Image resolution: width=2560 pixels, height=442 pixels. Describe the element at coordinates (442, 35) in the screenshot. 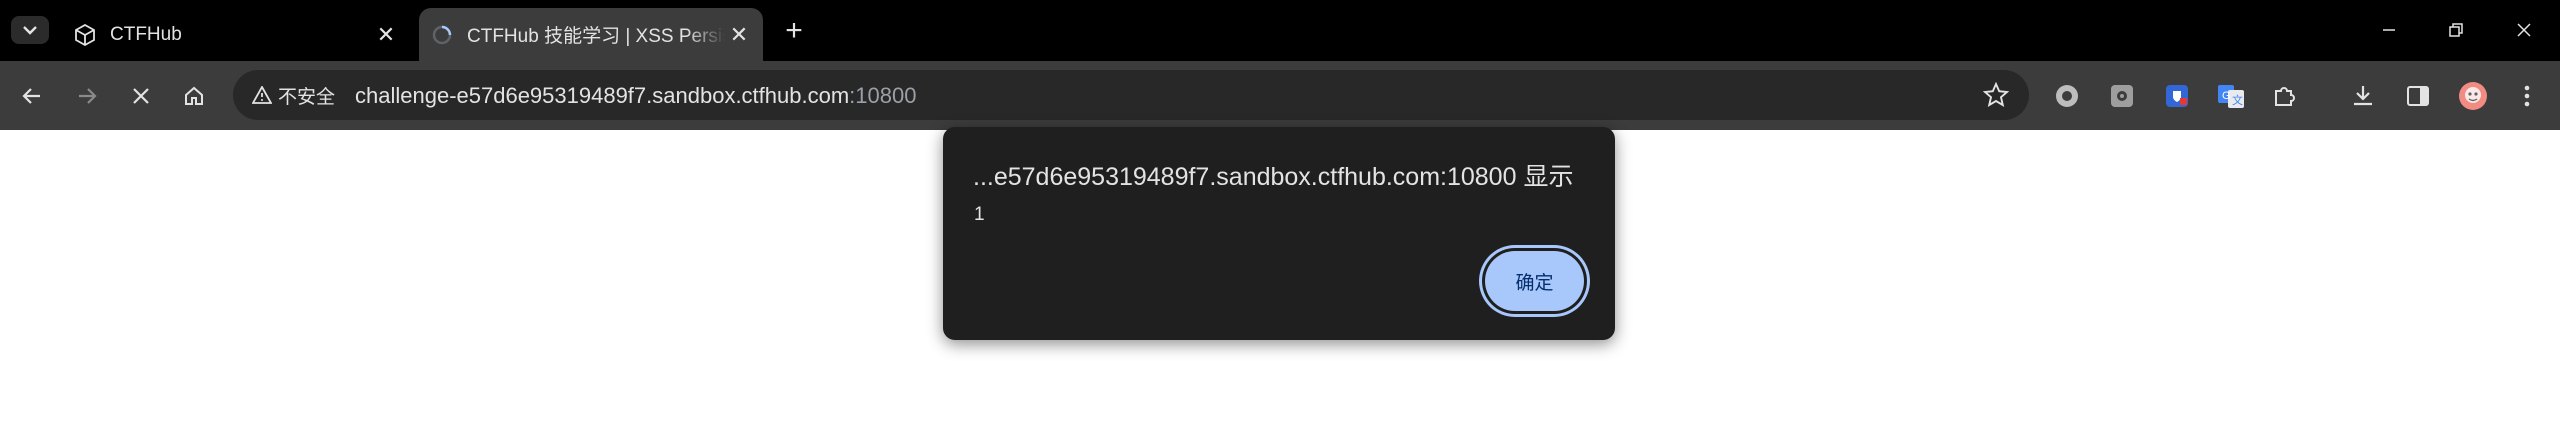

I see `loading-spinner-icon` at that location.